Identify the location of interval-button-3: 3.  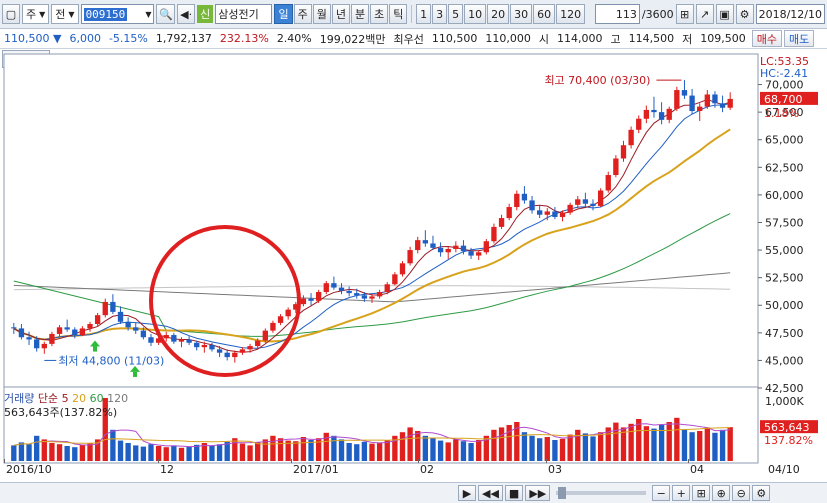
(440, 14).